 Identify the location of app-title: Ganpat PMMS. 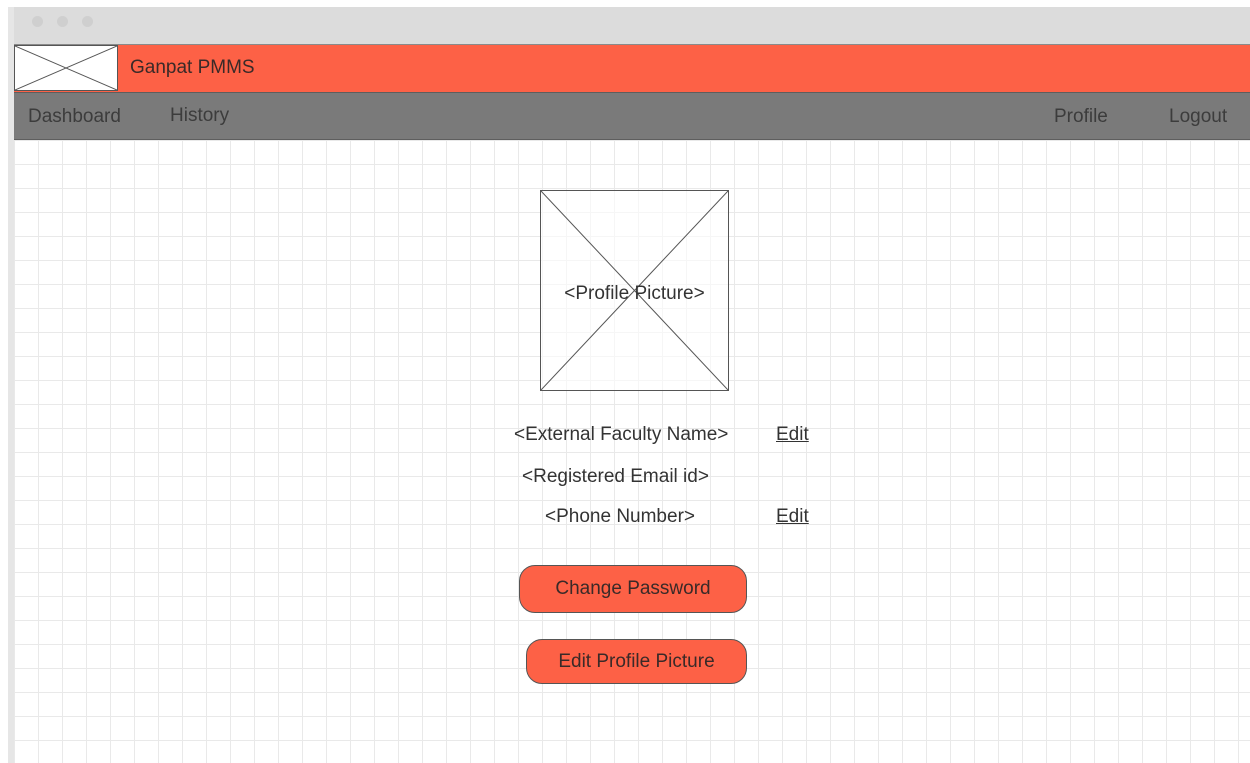
(192, 67).